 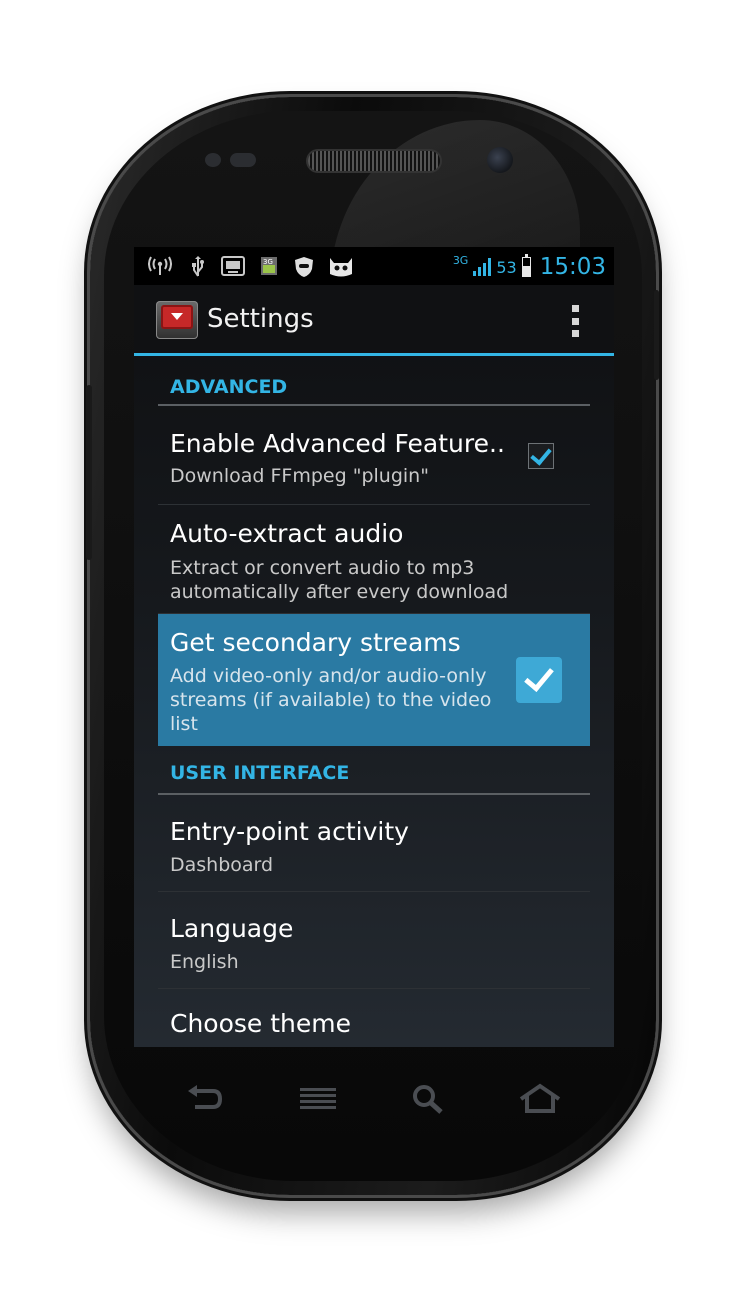 What do you see at coordinates (89, 472) in the screenshot?
I see `volume-rocker` at bounding box center [89, 472].